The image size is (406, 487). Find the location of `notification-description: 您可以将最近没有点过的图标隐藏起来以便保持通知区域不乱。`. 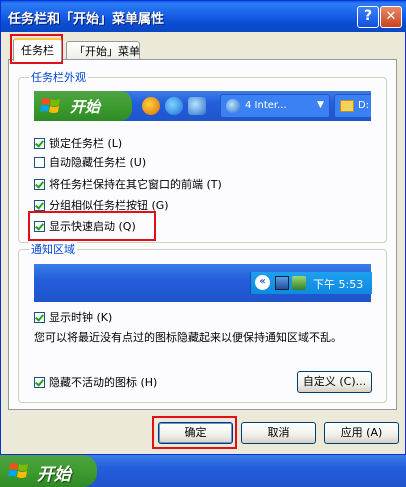

notification-description: 您可以将最近没有点过的图标隐藏起来以便保持通知区域不乱。 is located at coordinates (188, 337).